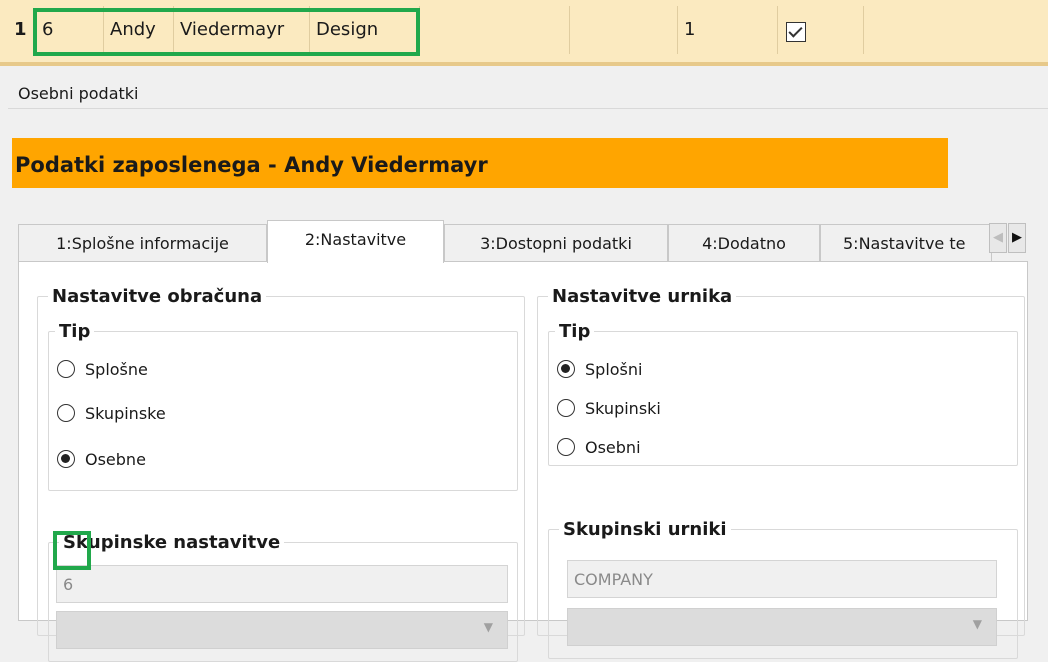 The height and width of the screenshot is (662, 1048). What do you see at coordinates (575, 332) in the screenshot?
I see `schedule-type-title: Tip` at bounding box center [575, 332].